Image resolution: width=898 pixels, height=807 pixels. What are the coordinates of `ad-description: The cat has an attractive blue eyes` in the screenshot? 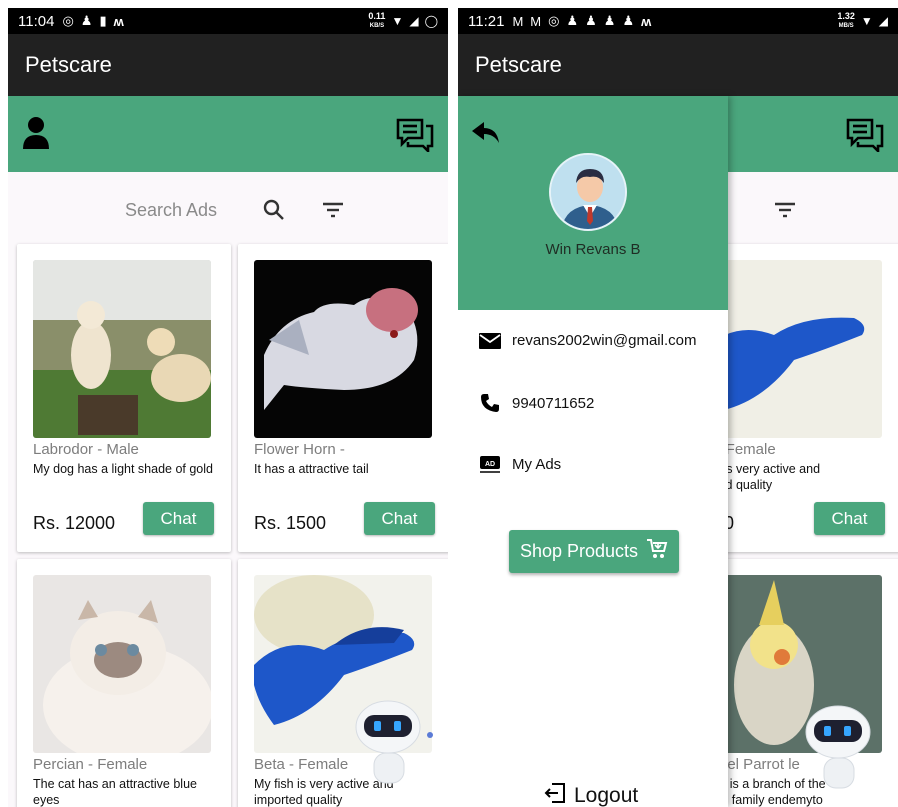 It's located at (115, 792).